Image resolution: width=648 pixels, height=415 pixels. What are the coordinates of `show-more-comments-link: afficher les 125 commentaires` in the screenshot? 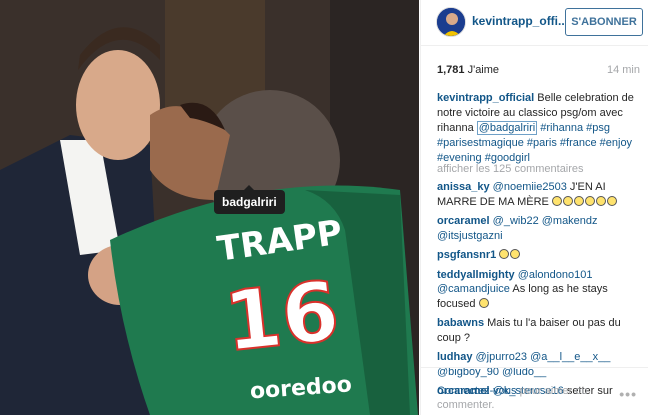 It's located at (510, 169).